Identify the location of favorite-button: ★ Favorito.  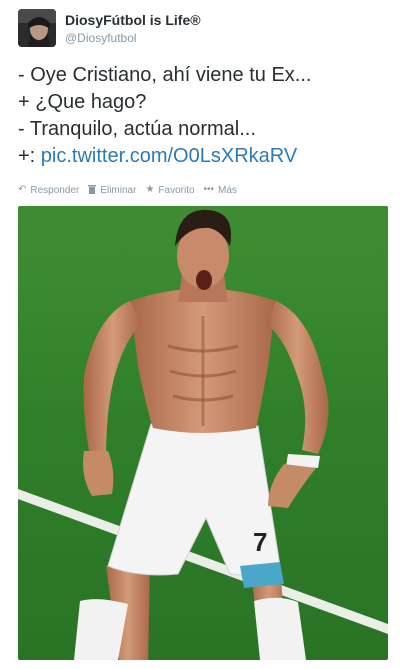
(169, 190).